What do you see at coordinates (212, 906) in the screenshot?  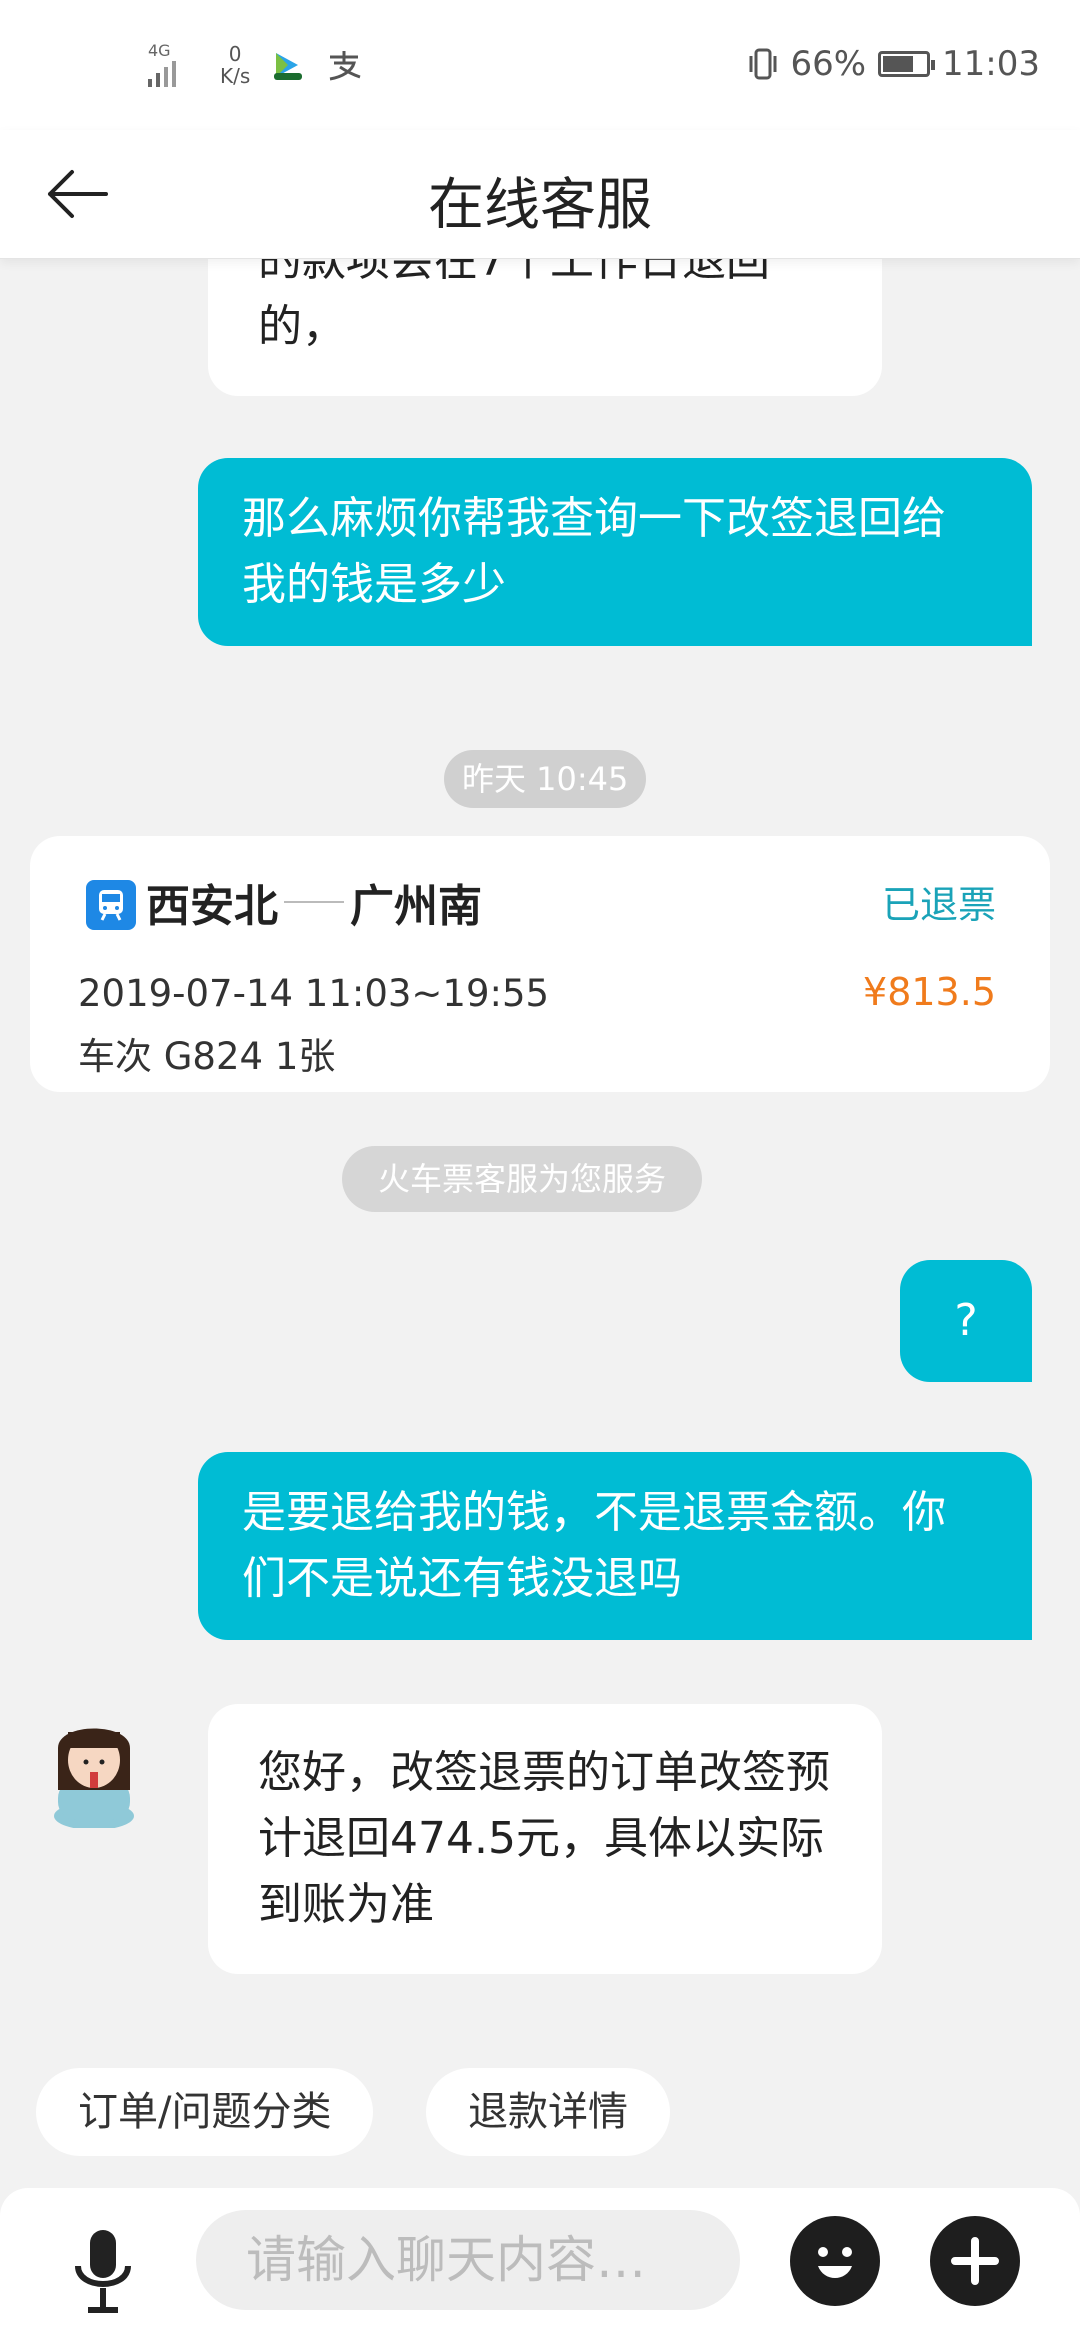 I see `origin-station: 西安北` at bounding box center [212, 906].